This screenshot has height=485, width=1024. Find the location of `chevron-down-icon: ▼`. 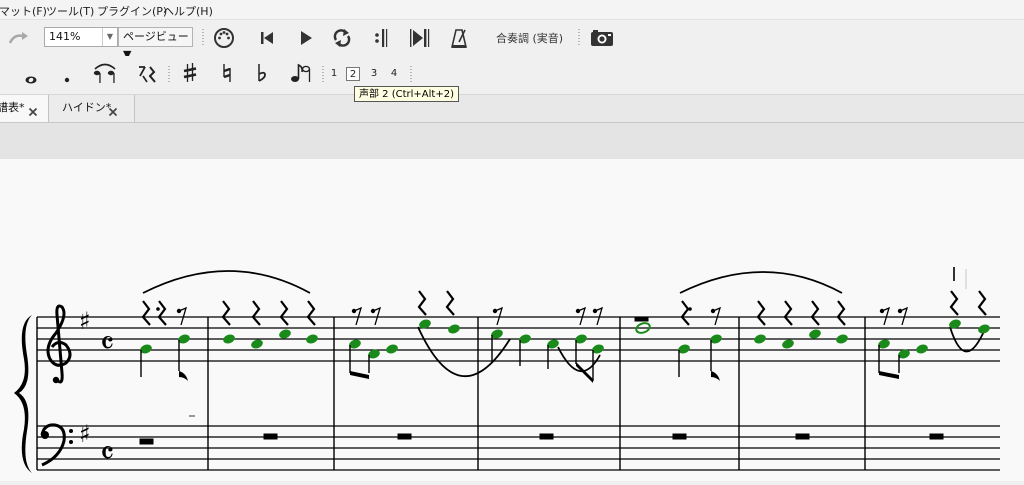

chevron-down-icon: ▼ is located at coordinates (109, 37).